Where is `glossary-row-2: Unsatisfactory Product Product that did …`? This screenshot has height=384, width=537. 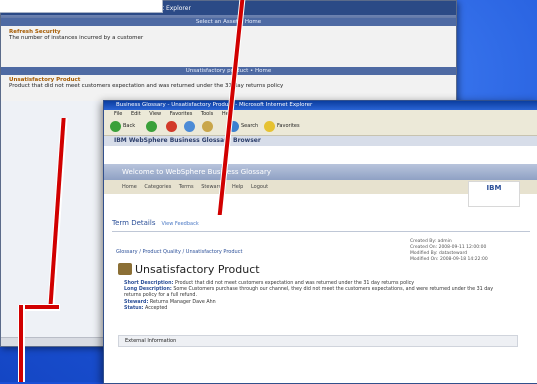 glossary-row-2: Unsatisfactory Product Product that did … is located at coordinates (228, 83).